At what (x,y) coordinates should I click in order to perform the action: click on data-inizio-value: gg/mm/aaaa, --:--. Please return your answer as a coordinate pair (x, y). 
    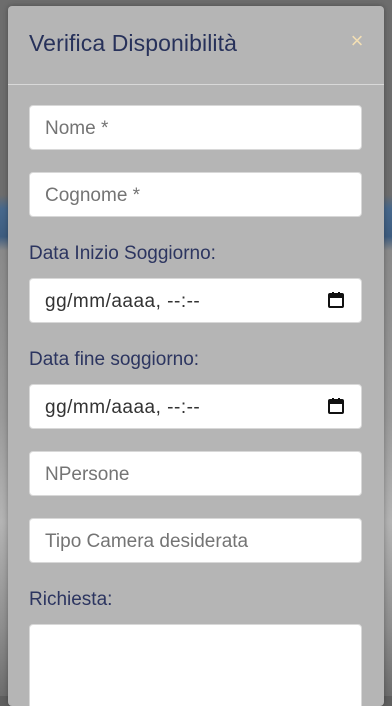
    Looking at the image, I should click on (123, 301).